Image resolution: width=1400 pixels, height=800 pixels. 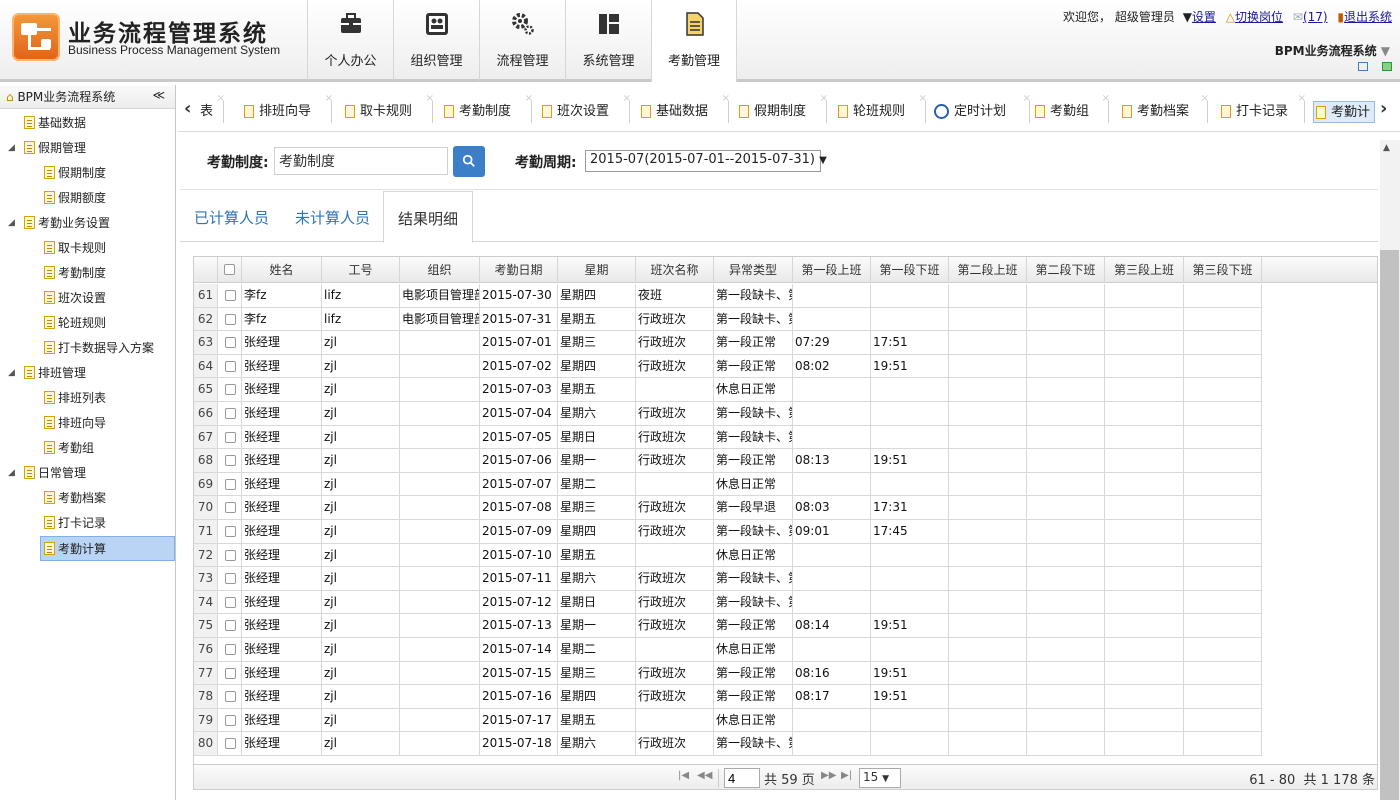 What do you see at coordinates (487, 108) in the screenshot?
I see `tab-item: 考勤制度 ×` at bounding box center [487, 108].